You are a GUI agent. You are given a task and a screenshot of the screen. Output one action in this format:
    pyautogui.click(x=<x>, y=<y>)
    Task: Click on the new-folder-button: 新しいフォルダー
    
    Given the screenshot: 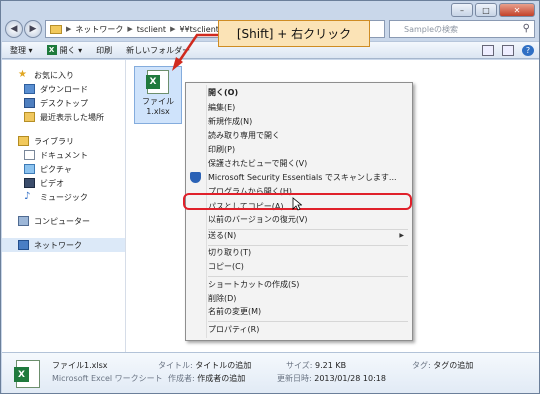 What is the action you would take?
    pyautogui.click(x=158, y=50)
    